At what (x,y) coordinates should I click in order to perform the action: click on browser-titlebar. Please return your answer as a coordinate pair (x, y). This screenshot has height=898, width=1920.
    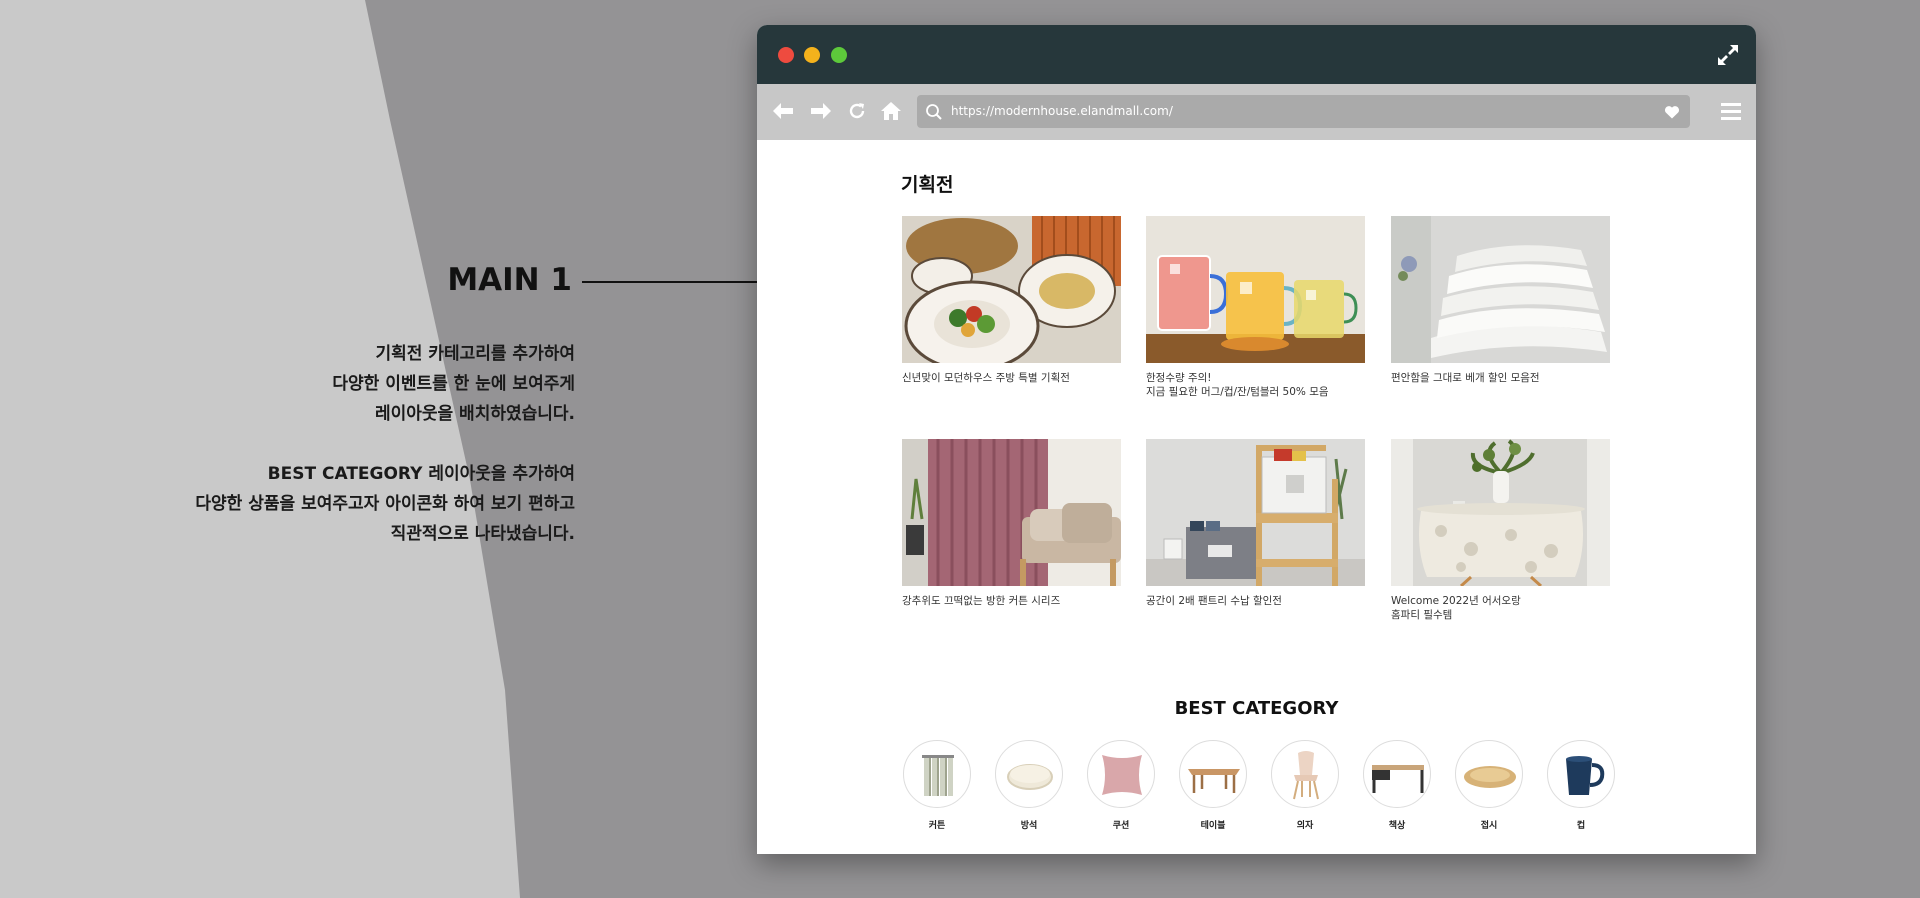
    Looking at the image, I should click on (1256, 54).